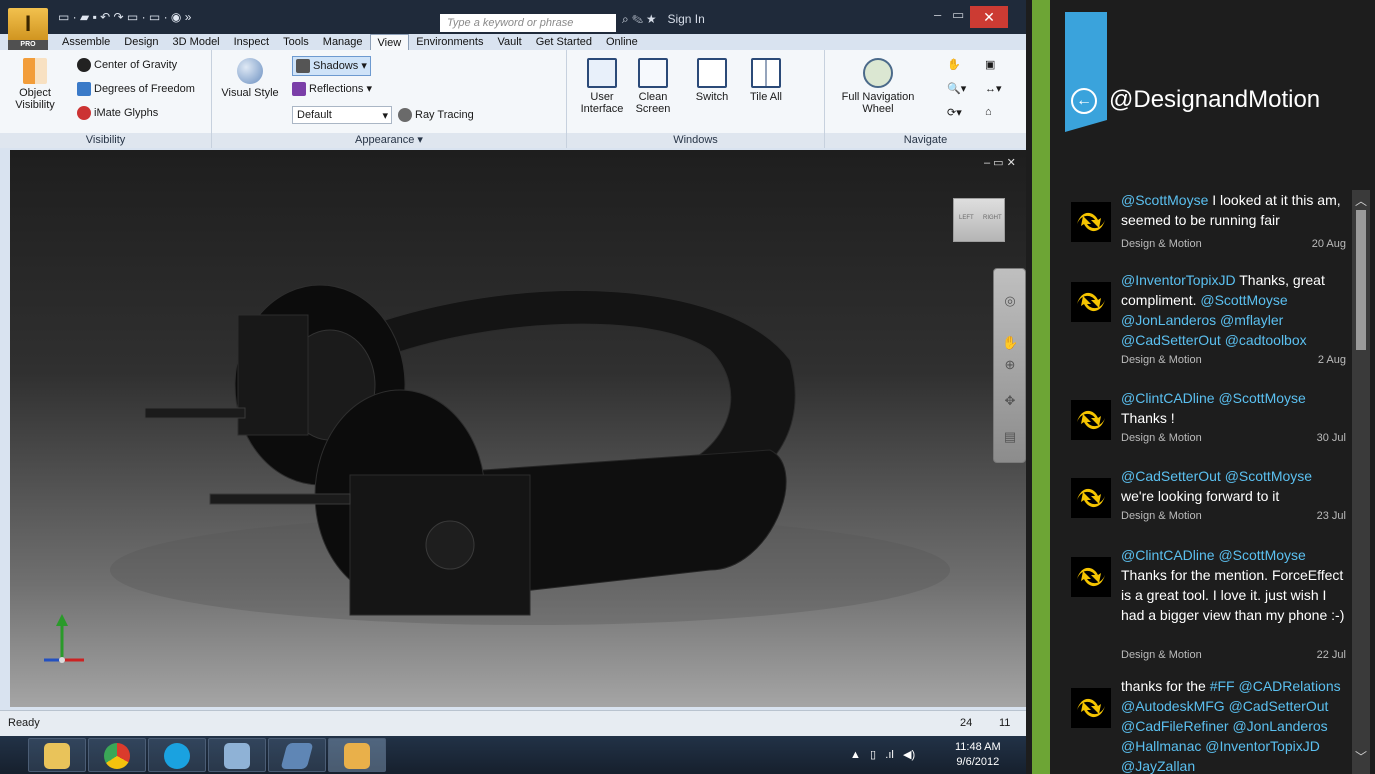 The width and height of the screenshot is (1375, 774). What do you see at coordinates (958, 15) in the screenshot?
I see `maximize-button: ▭` at bounding box center [958, 15].